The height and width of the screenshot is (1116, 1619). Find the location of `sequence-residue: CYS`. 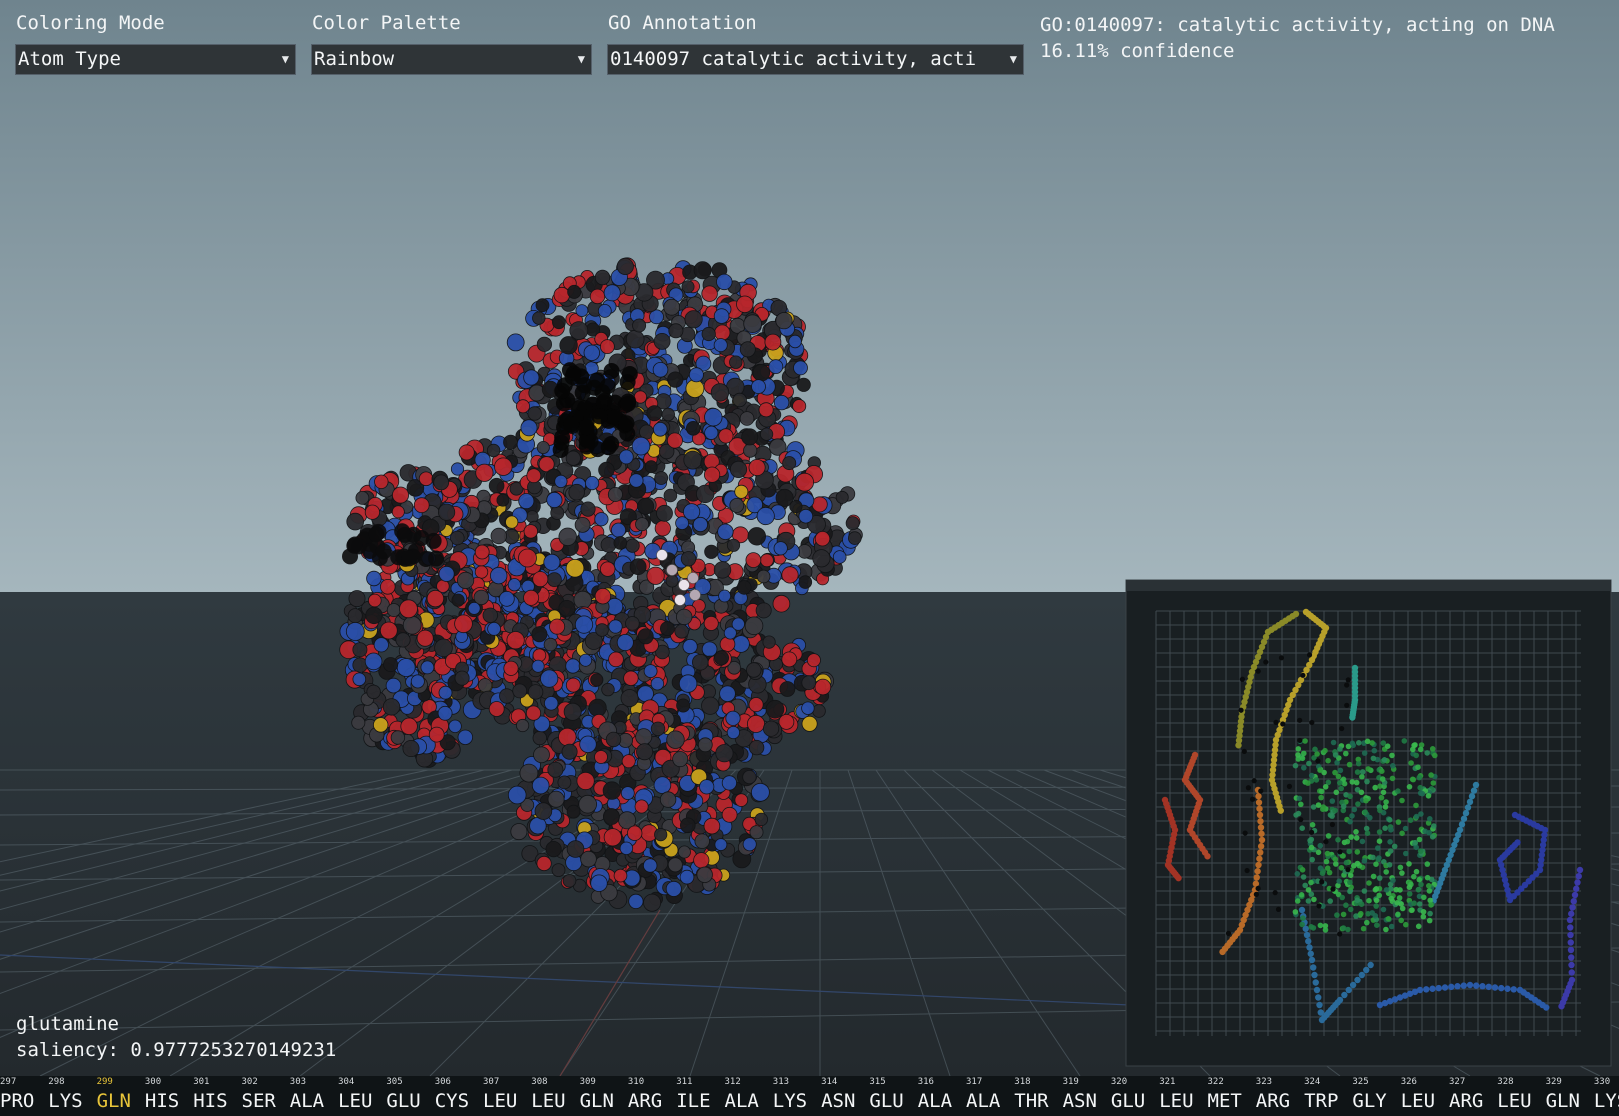

sequence-residue: CYS is located at coordinates (452, 1101).